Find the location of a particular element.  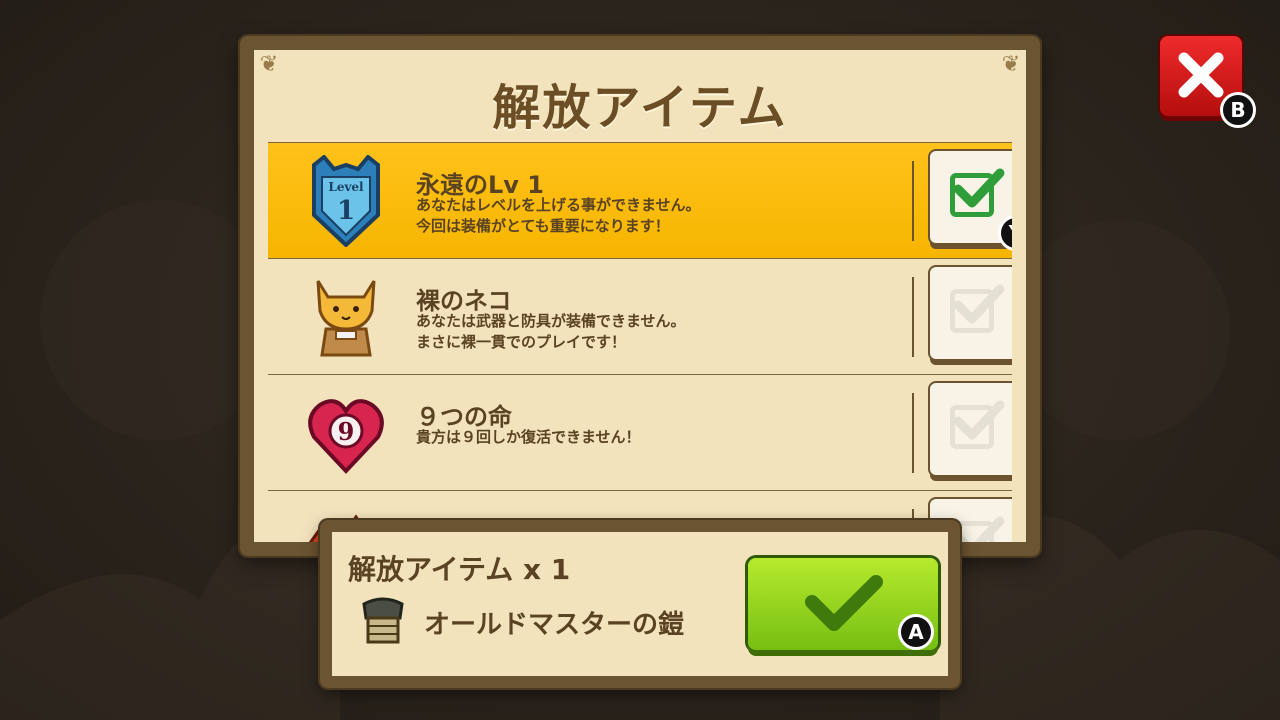

reward-item-name: オールドマスターの鎧 is located at coordinates (554, 625).